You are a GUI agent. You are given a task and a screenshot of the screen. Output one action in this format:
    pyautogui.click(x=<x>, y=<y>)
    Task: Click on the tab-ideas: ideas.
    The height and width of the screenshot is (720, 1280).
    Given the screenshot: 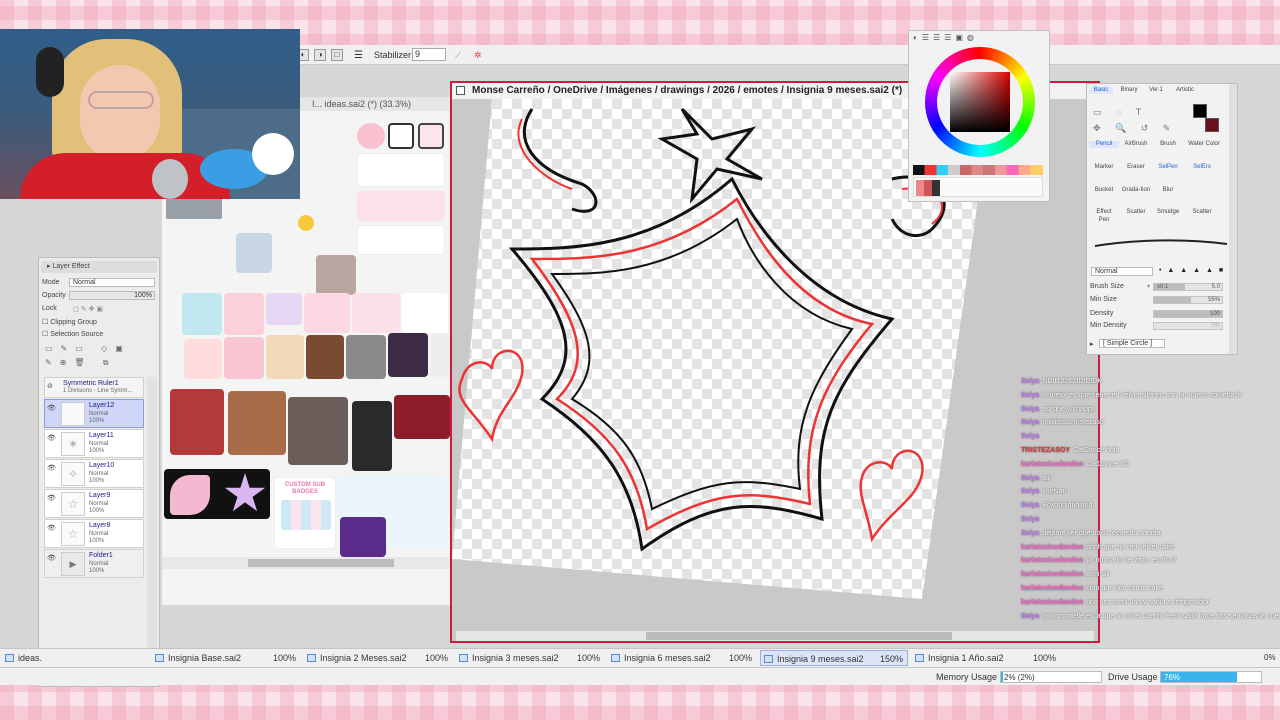 What is the action you would take?
    pyautogui.click(x=22, y=658)
    